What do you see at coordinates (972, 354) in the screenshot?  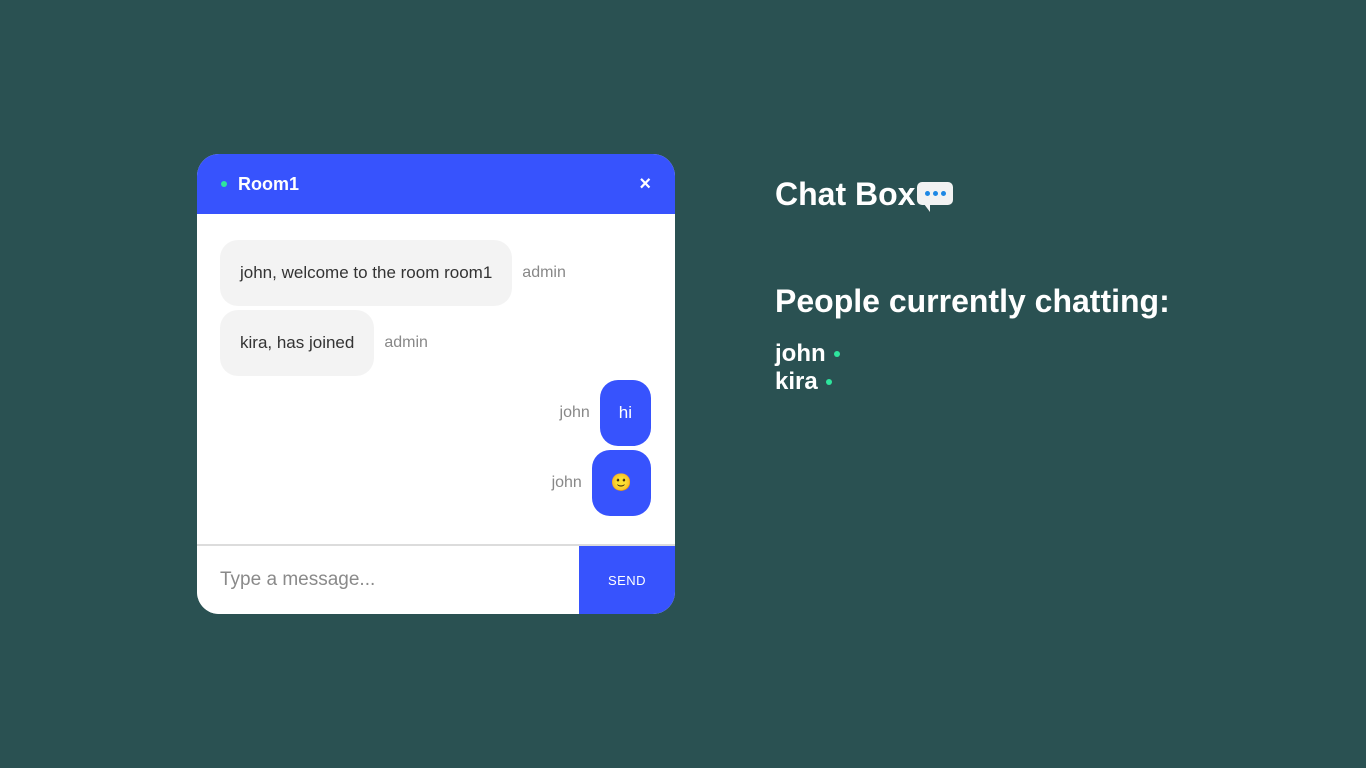 I see `person-item: john` at bounding box center [972, 354].